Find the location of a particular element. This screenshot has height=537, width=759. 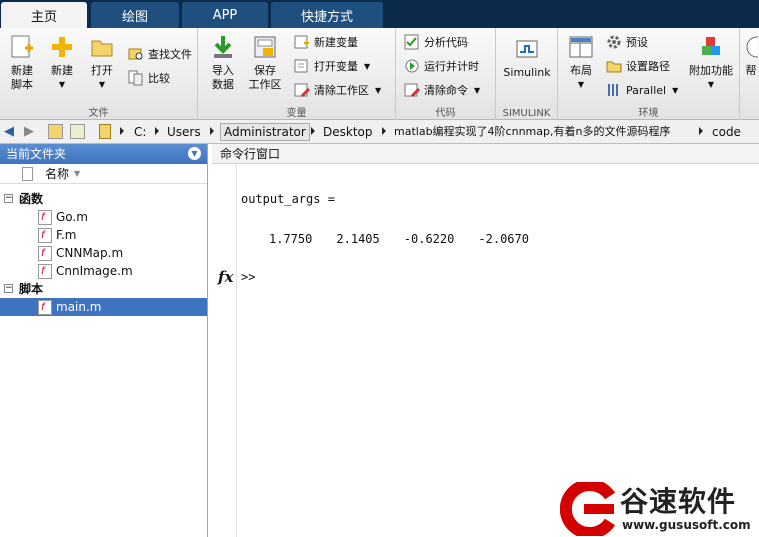

back-arrow-icon: ◀ is located at coordinates (9, 131).